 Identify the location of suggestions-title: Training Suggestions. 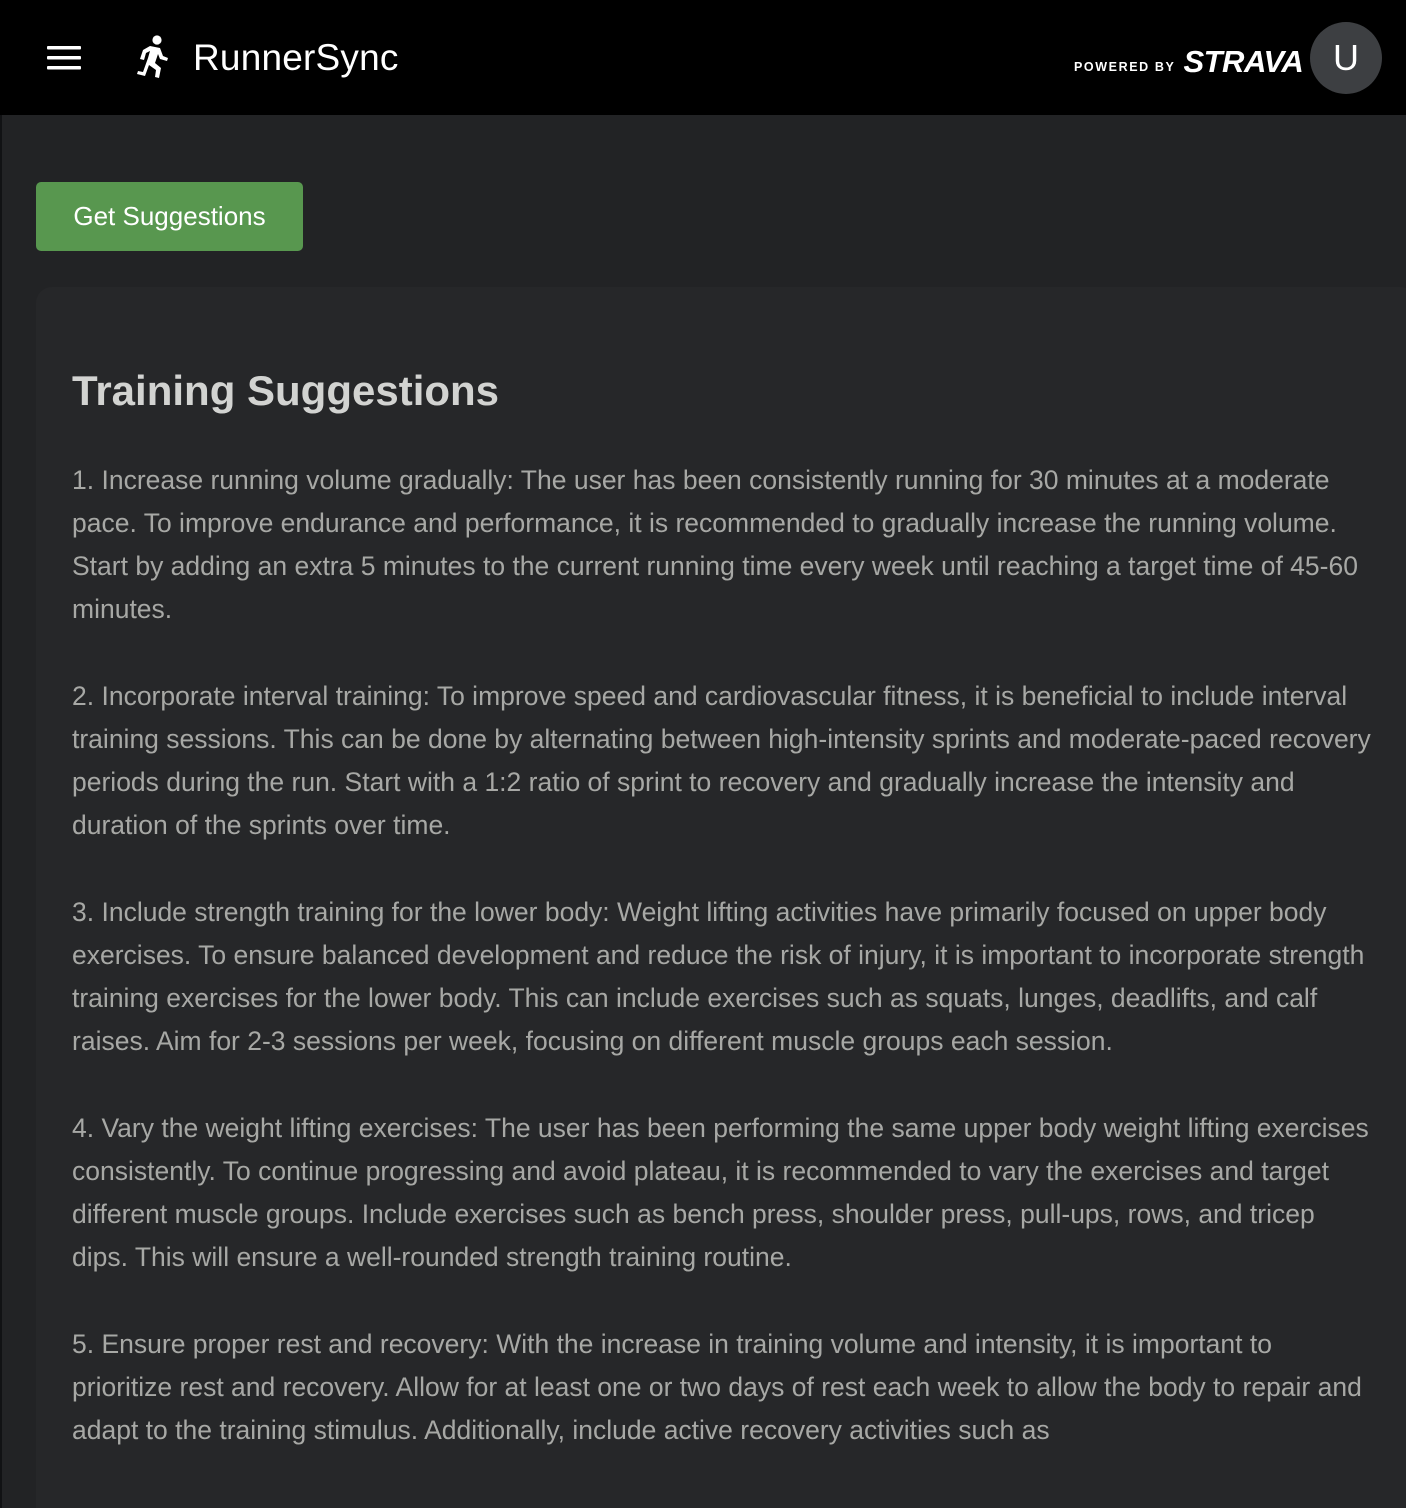
(286, 390).